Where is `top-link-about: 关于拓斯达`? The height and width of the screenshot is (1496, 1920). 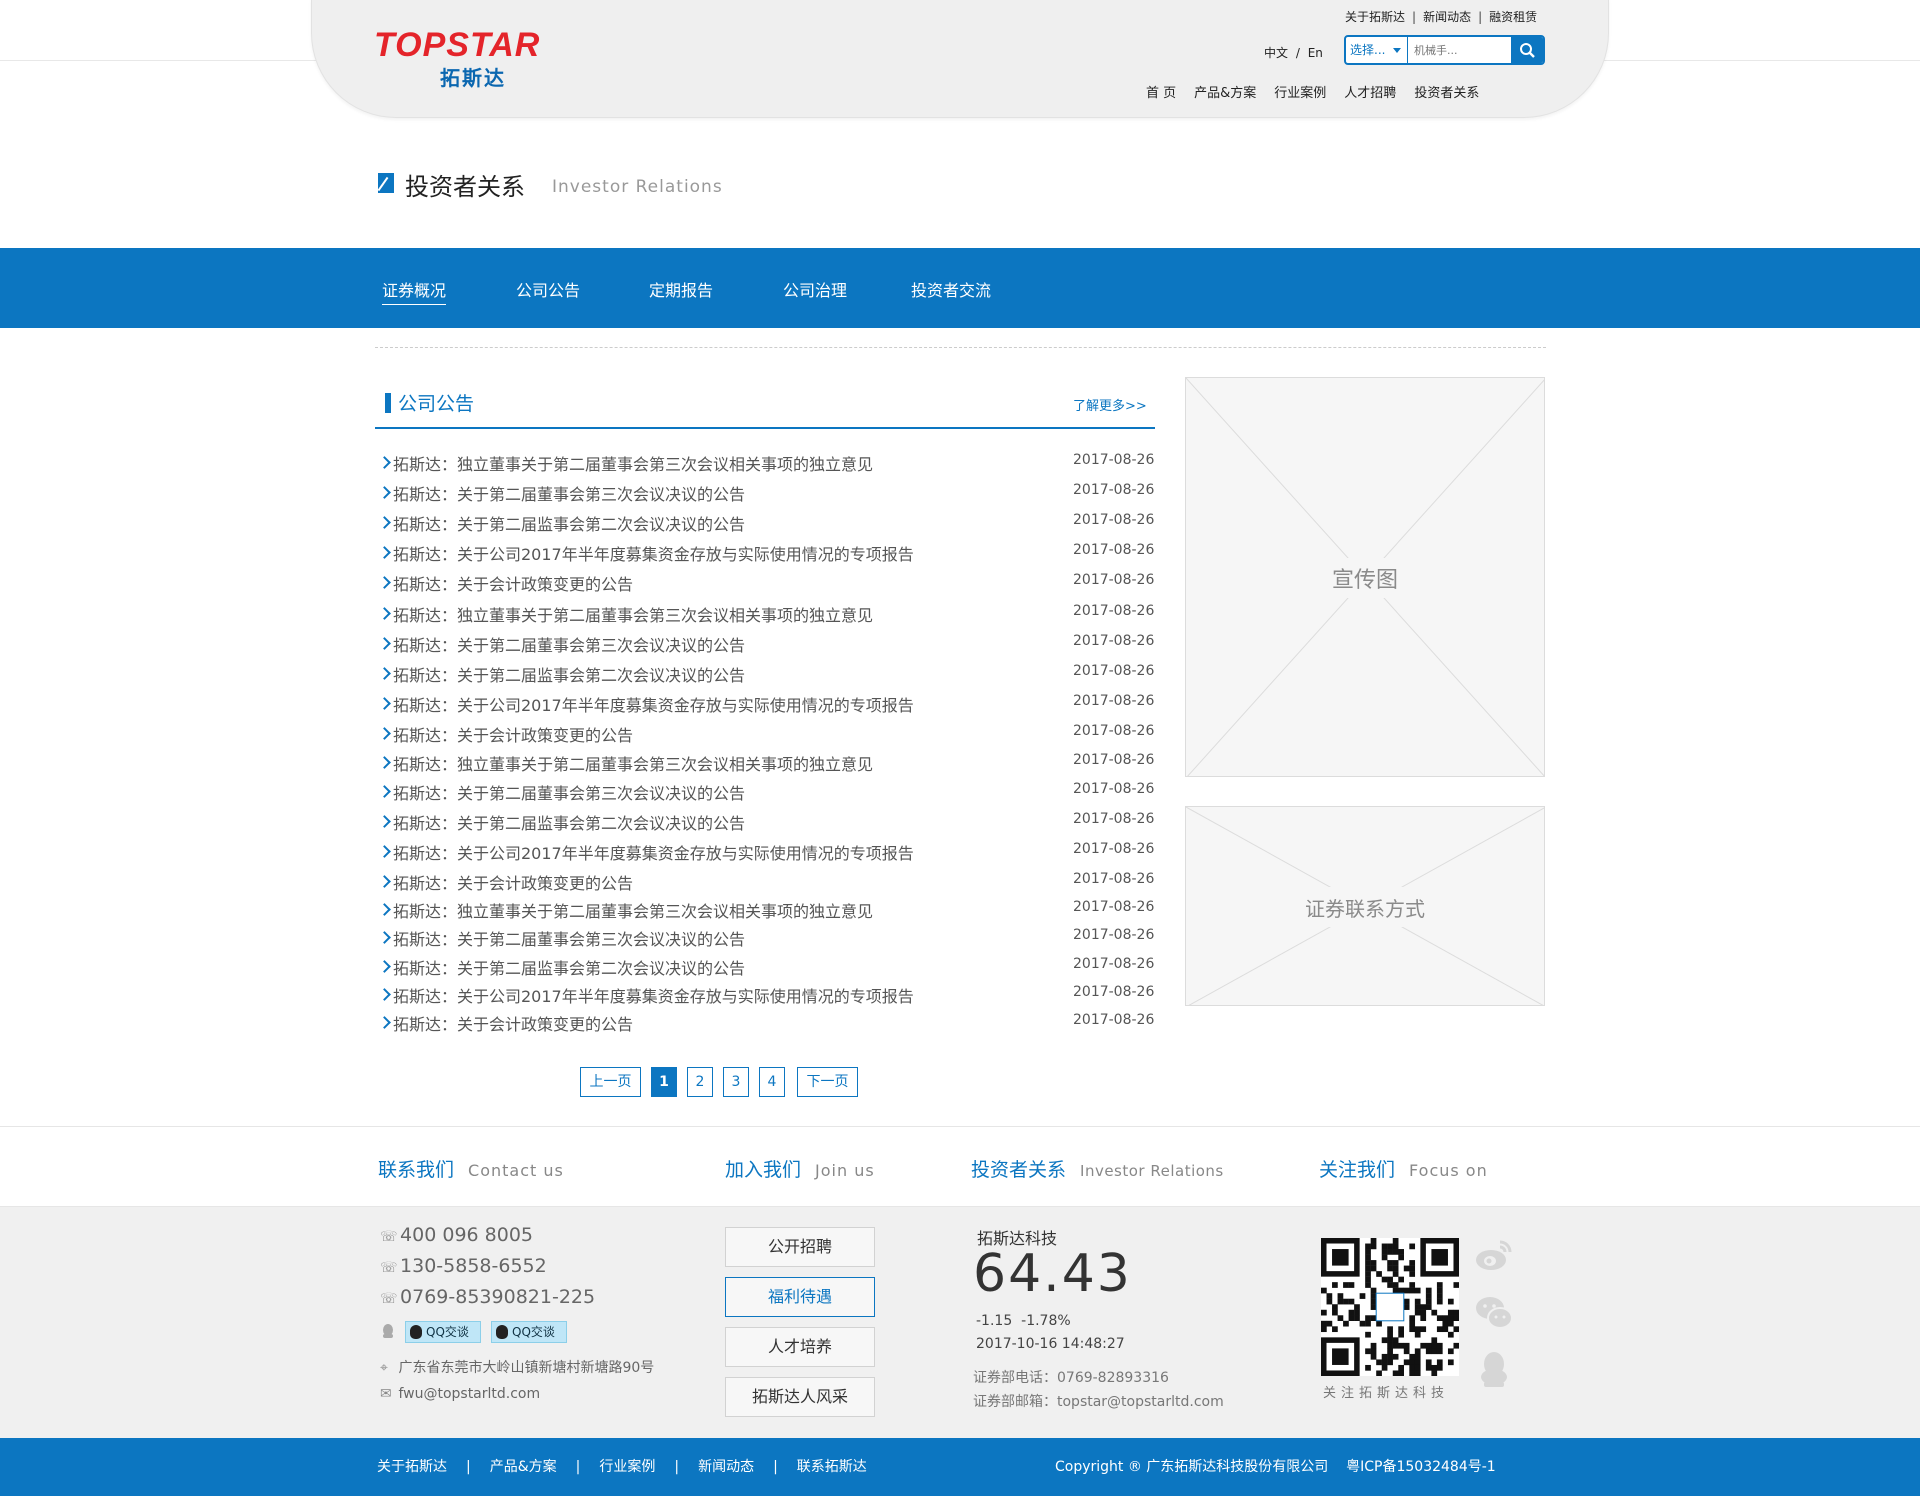 top-link-about: 关于拓斯达 is located at coordinates (1375, 17).